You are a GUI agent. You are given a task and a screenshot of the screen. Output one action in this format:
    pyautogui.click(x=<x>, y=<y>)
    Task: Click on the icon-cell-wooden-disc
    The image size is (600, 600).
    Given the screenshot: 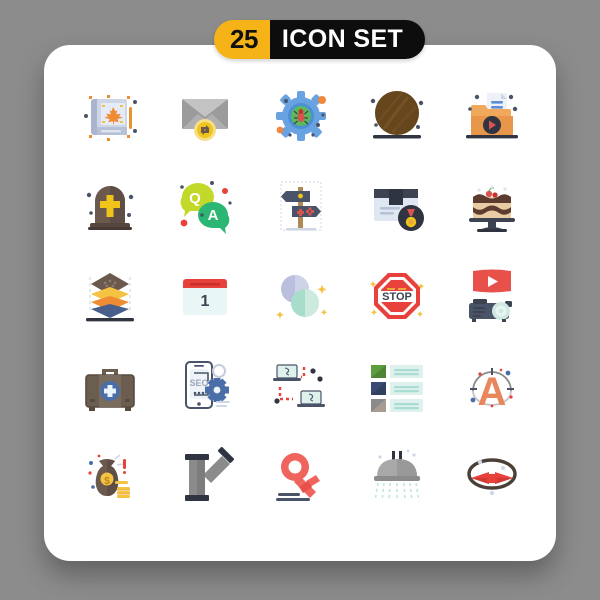 What is the action you would take?
    pyautogui.click(x=397, y=116)
    